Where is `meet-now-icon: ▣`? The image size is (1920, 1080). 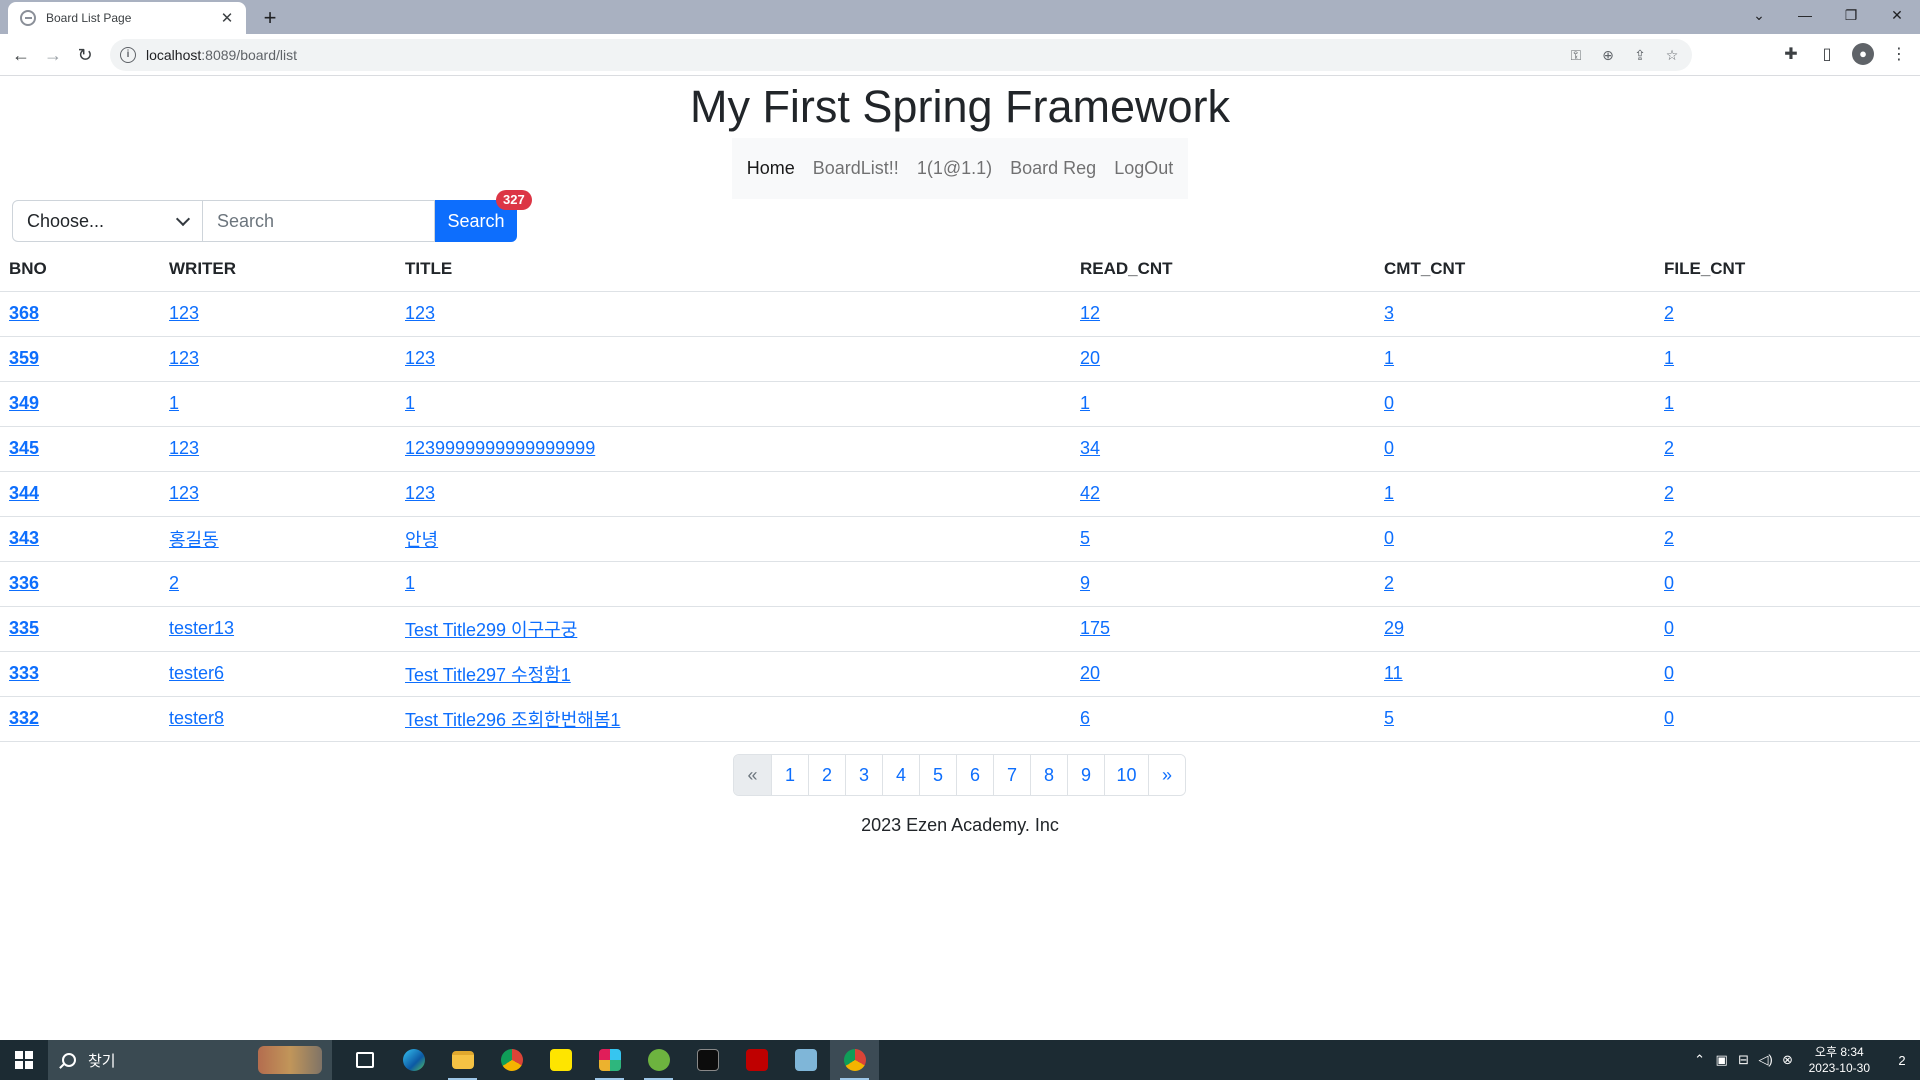
meet-now-icon: ▣ is located at coordinates (1722, 1060).